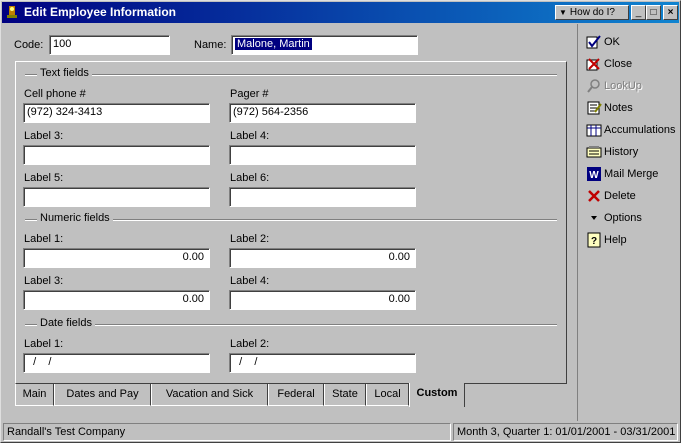 This screenshot has height=443, width=681. Describe the element at coordinates (44, 239) in the screenshot. I see `numeric-field-label-1: Label 1:` at that location.